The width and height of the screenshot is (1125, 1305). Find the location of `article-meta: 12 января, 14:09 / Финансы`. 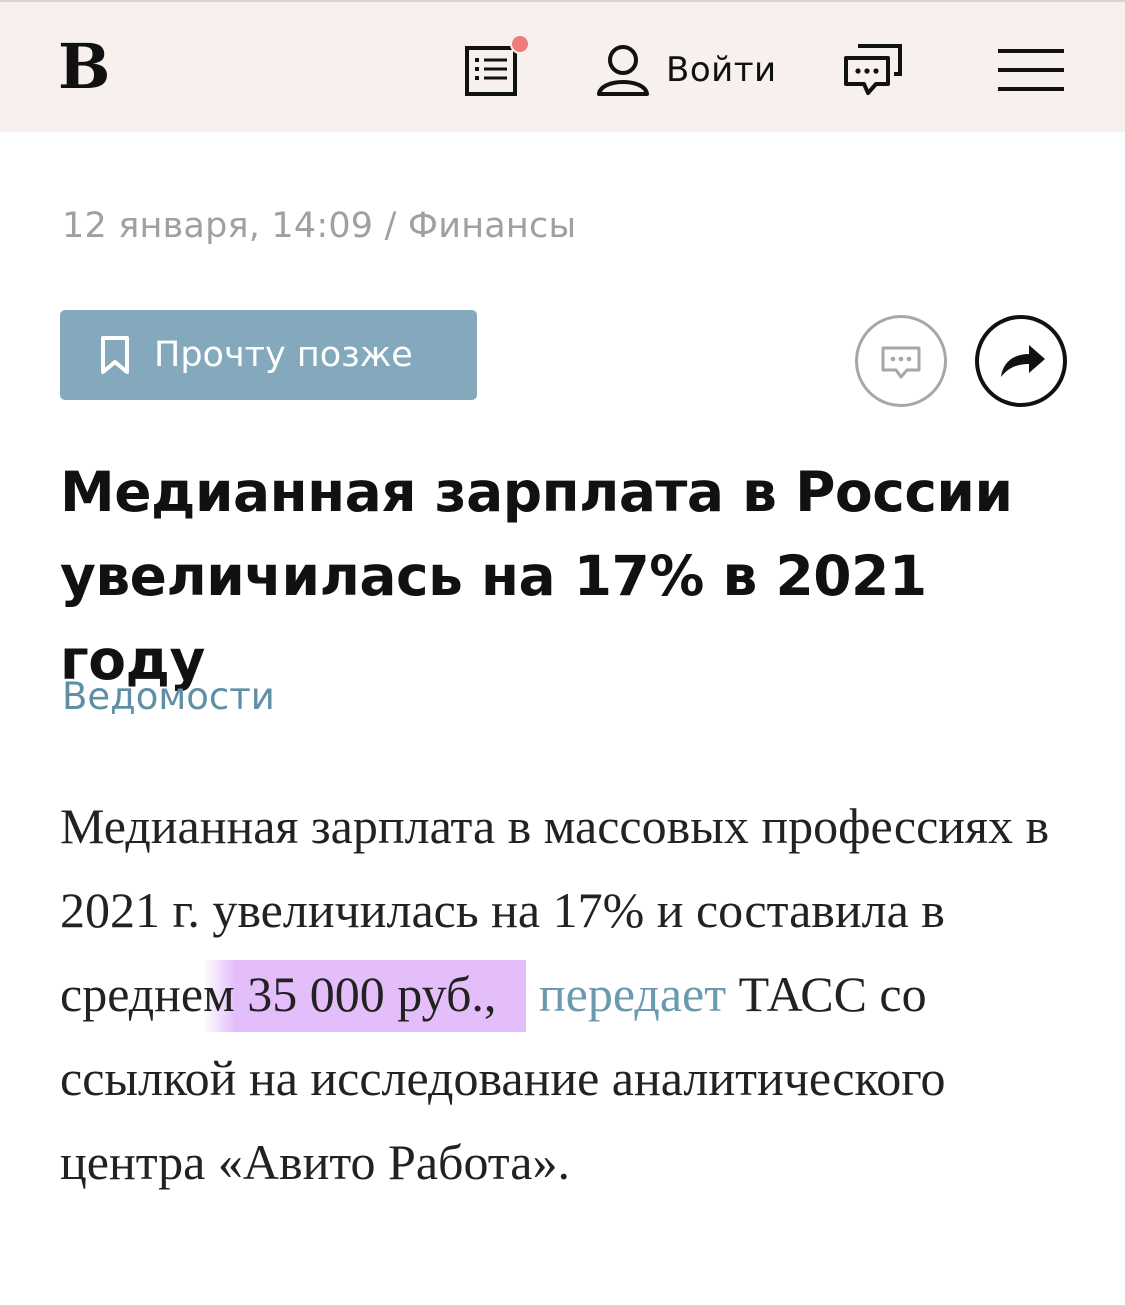

article-meta: 12 января, 14:09 / Финансы is located at coordinates (319, 226).